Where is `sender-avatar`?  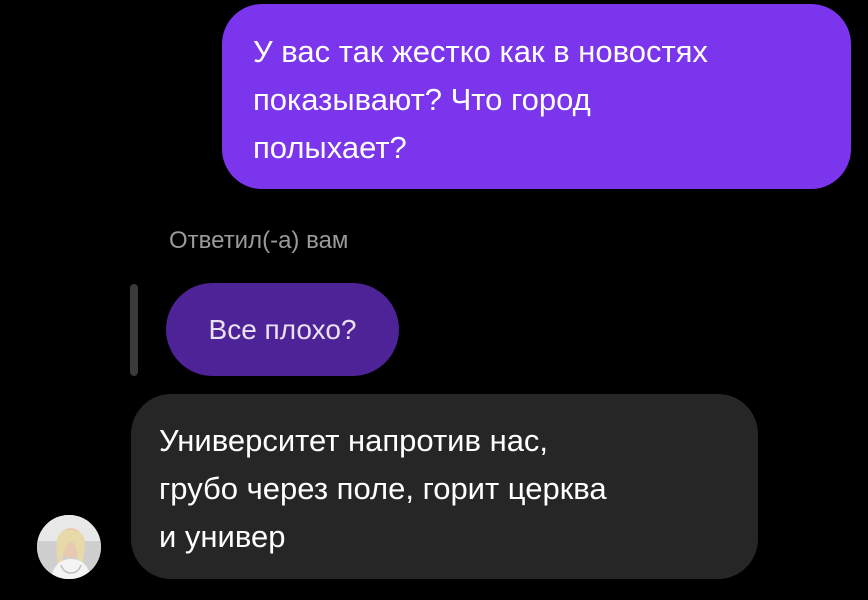 sender-avatar is located at coordinates (69, 547).